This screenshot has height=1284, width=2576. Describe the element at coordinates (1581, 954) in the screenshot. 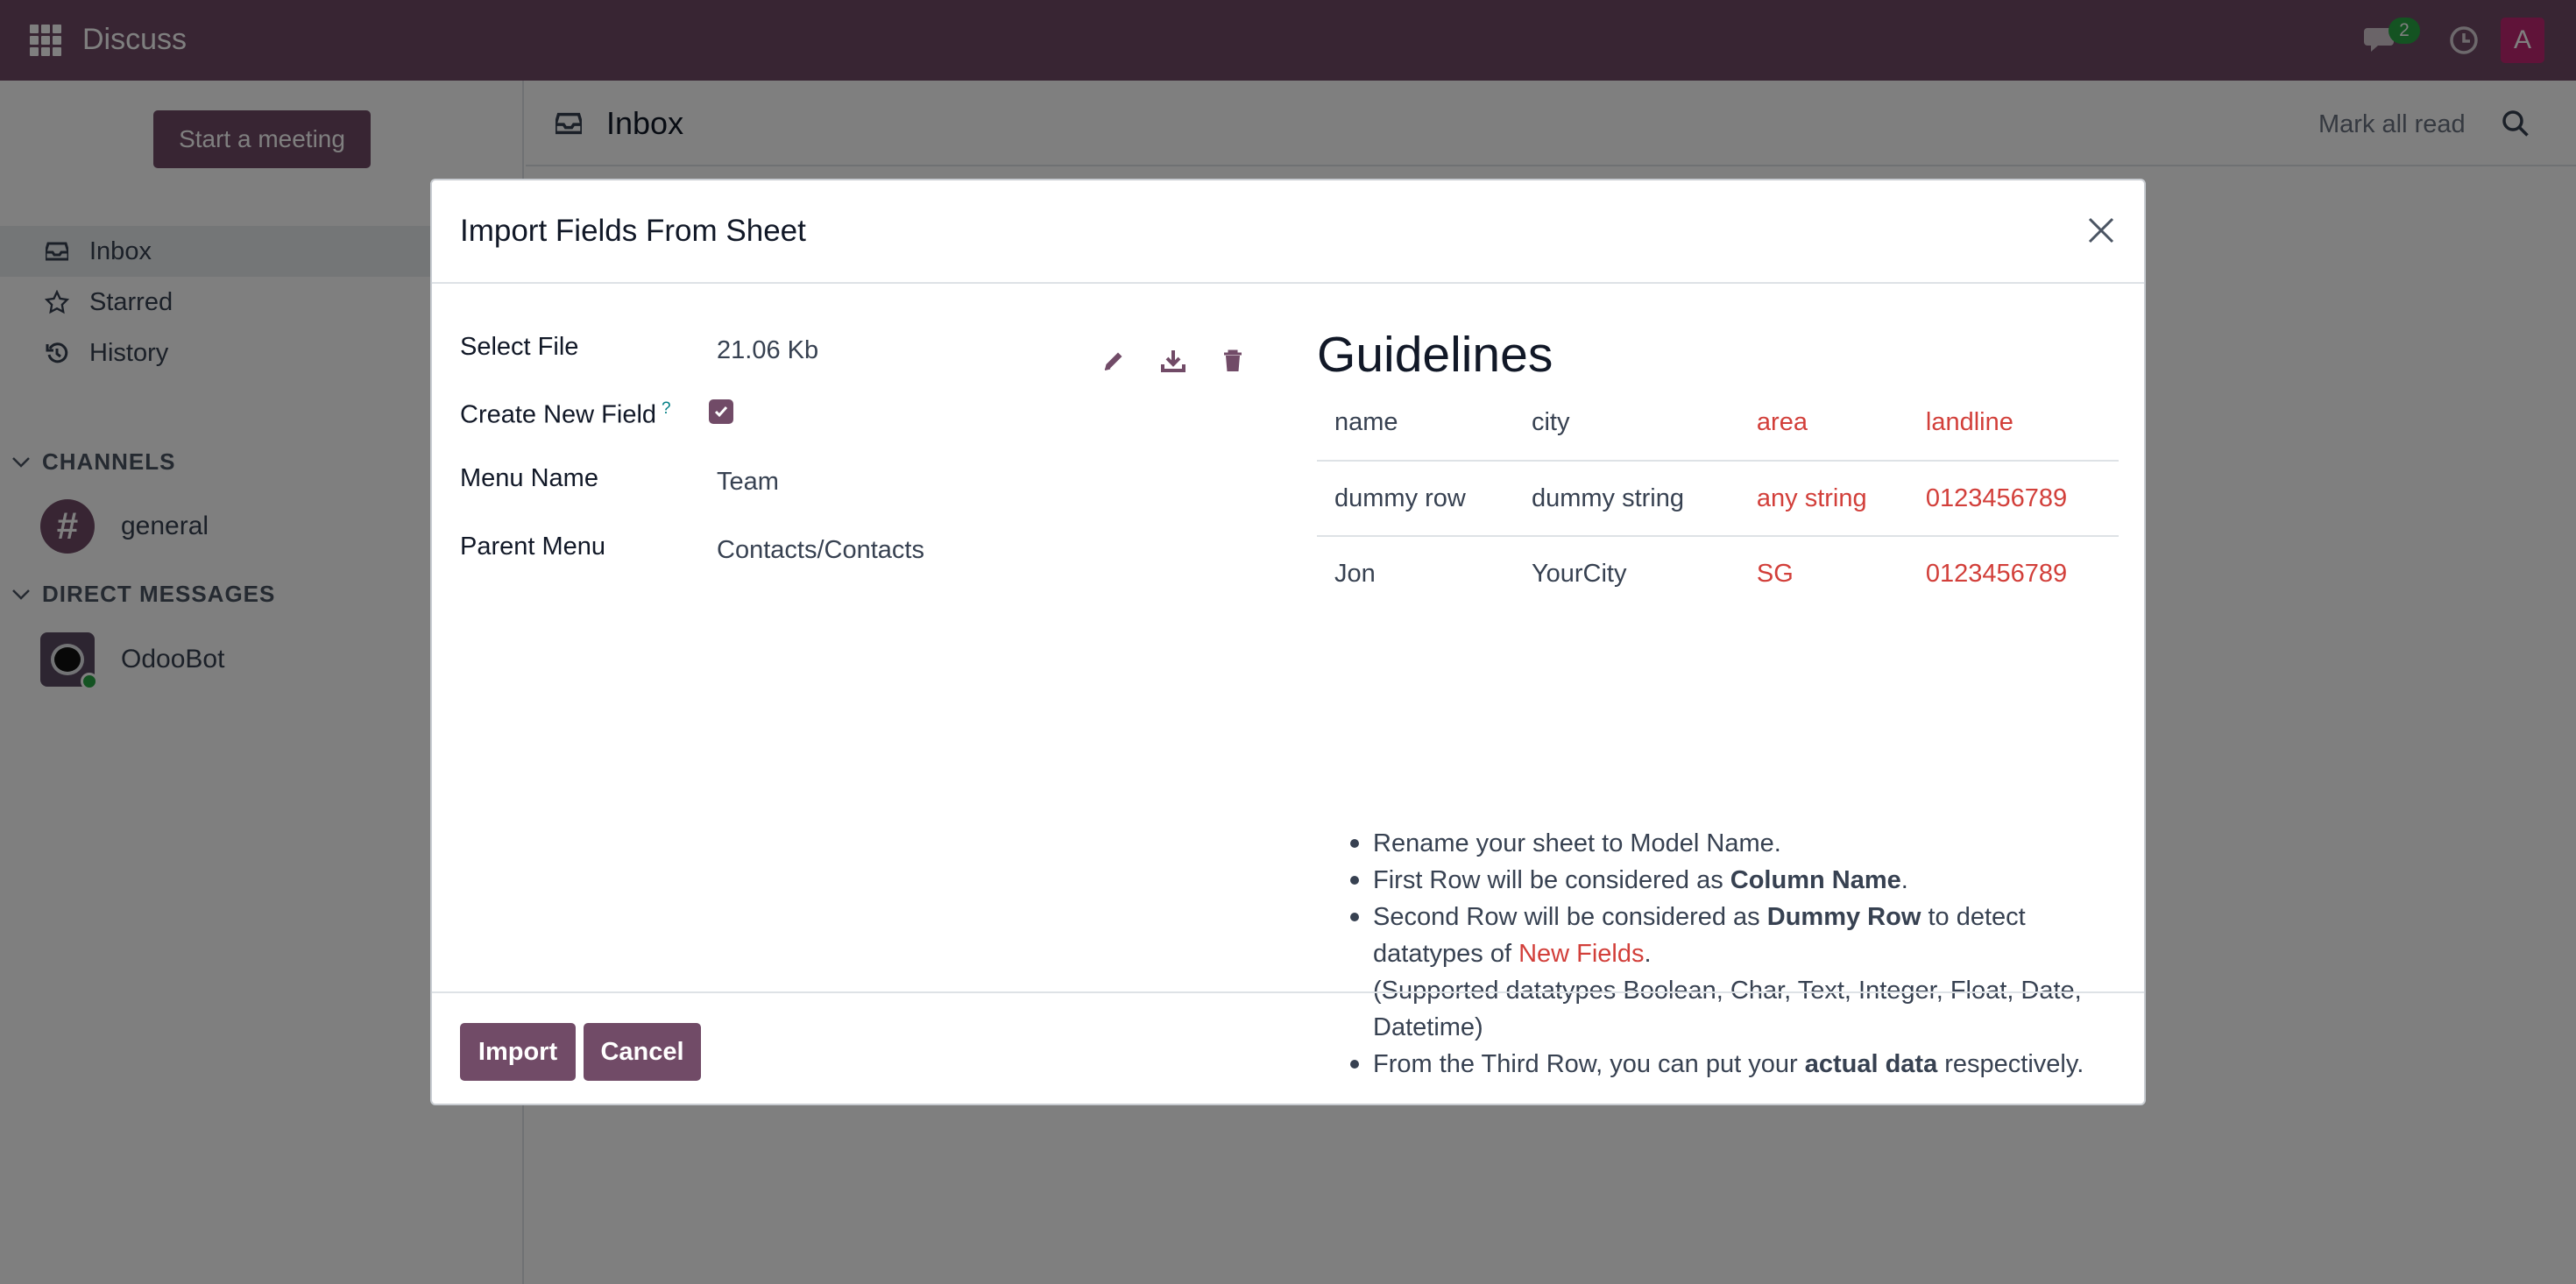

I see `list-item-highlight: New Fields` at that location.